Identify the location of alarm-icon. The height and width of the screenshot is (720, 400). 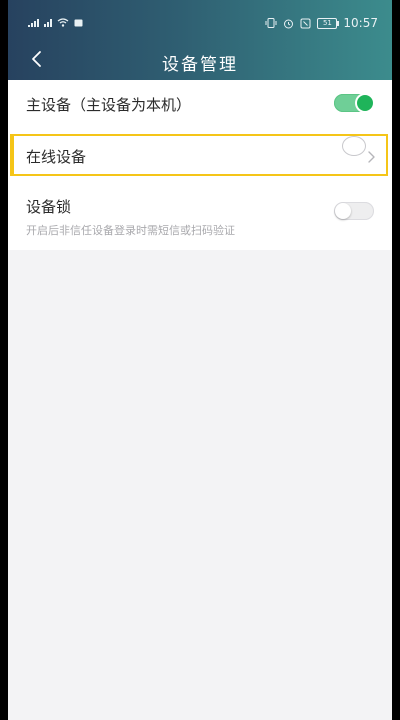
(289, 23).